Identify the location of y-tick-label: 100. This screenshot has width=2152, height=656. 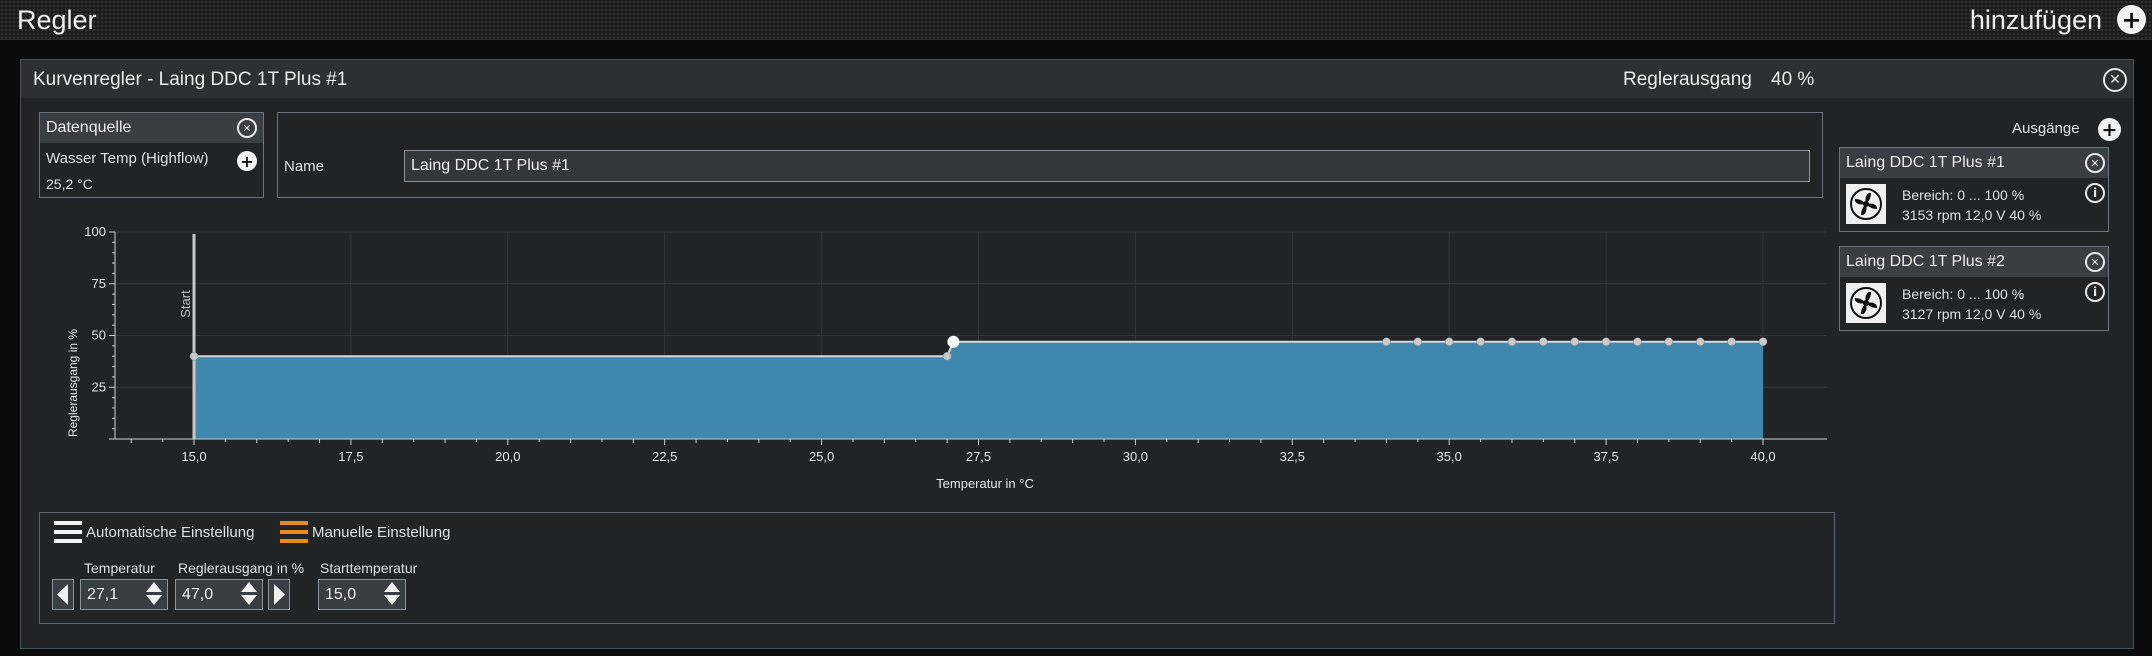
(95, 231).